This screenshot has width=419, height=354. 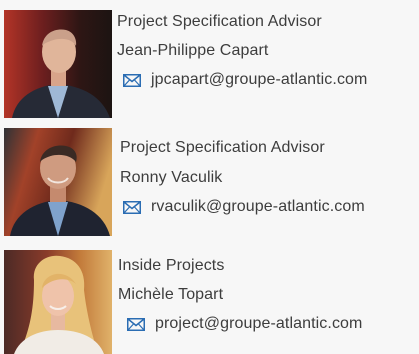 I want to click on contact-name: Michèle Topart, so click(x=171, y=294).